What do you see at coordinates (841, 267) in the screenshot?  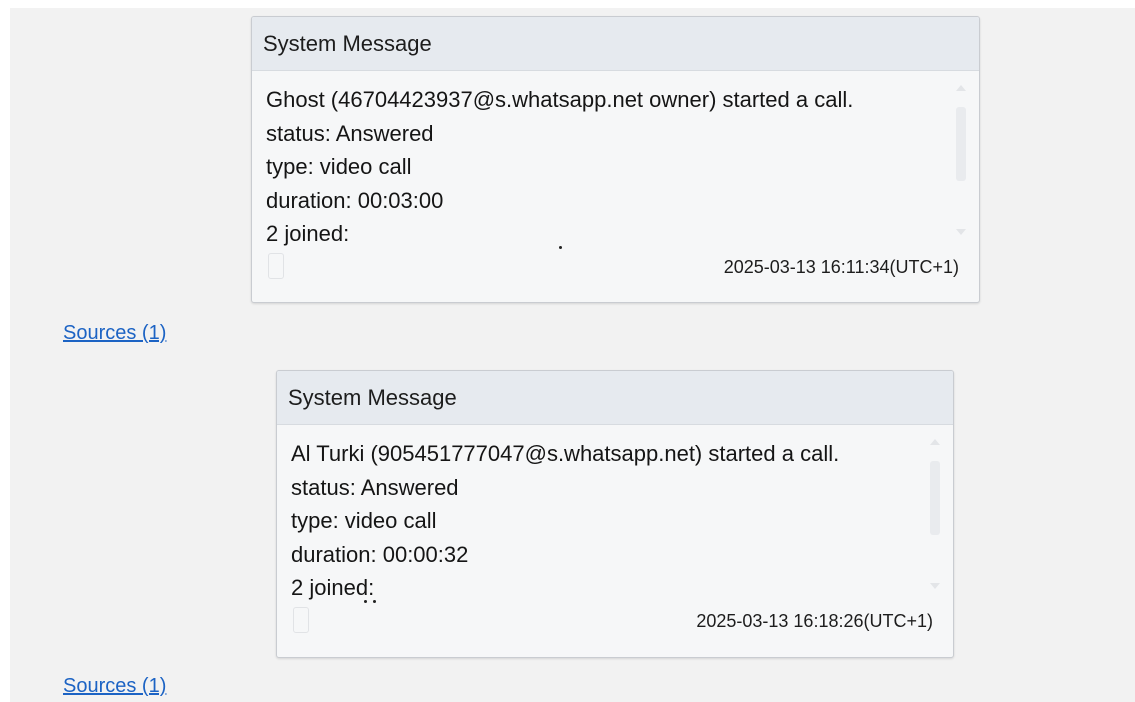 I see `message-timestamp: 2025-03-13 16:11:34(UTC+1)` at bounding box center [841, 267].